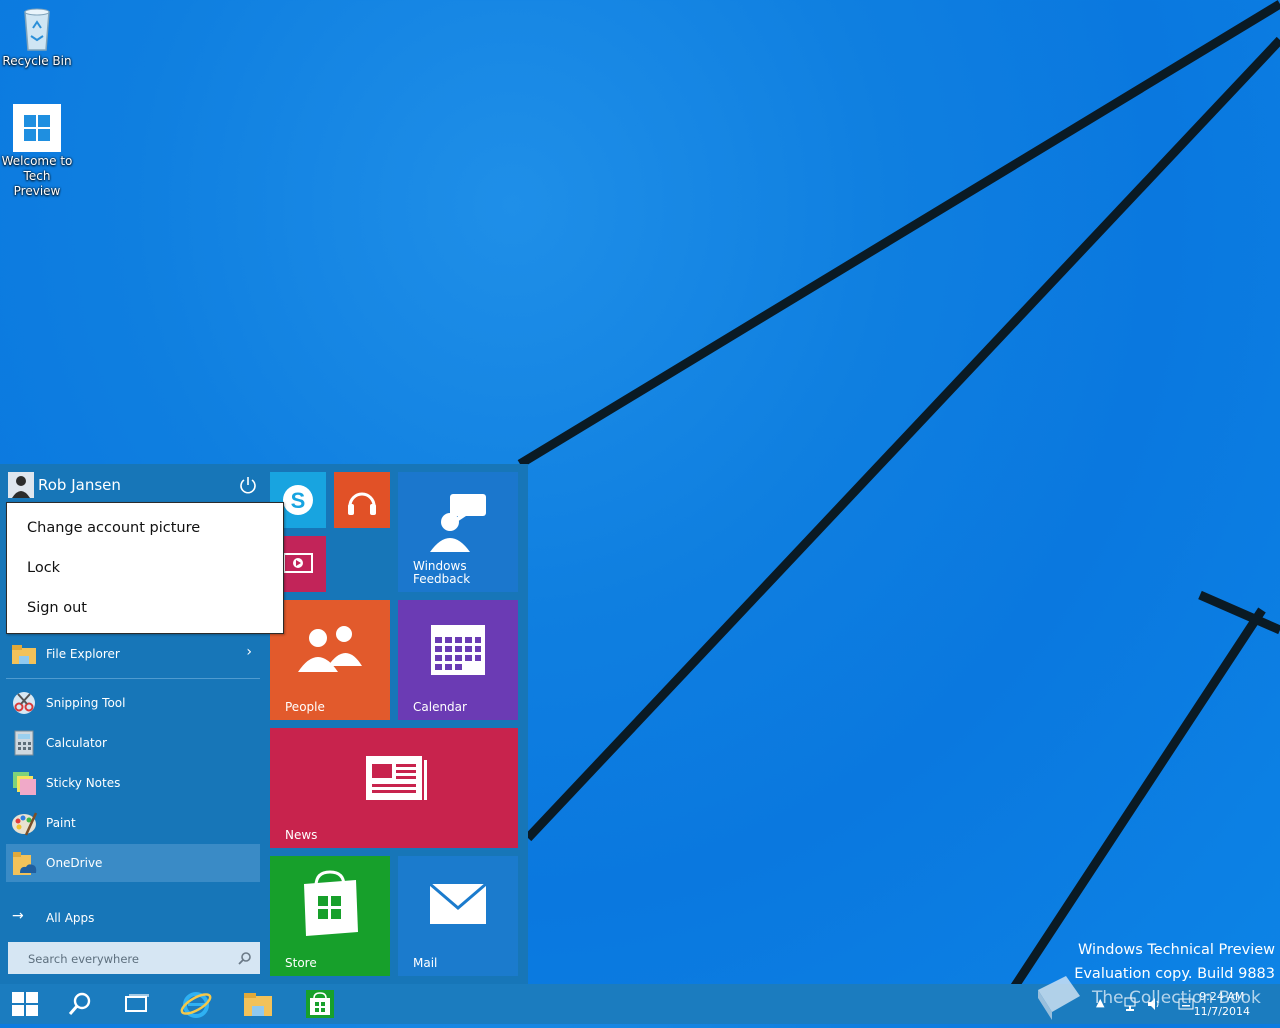  What do you see at coordinates (24, 823) in the screenshot?
I see `palette-icon` at bounding box center [24, 823].